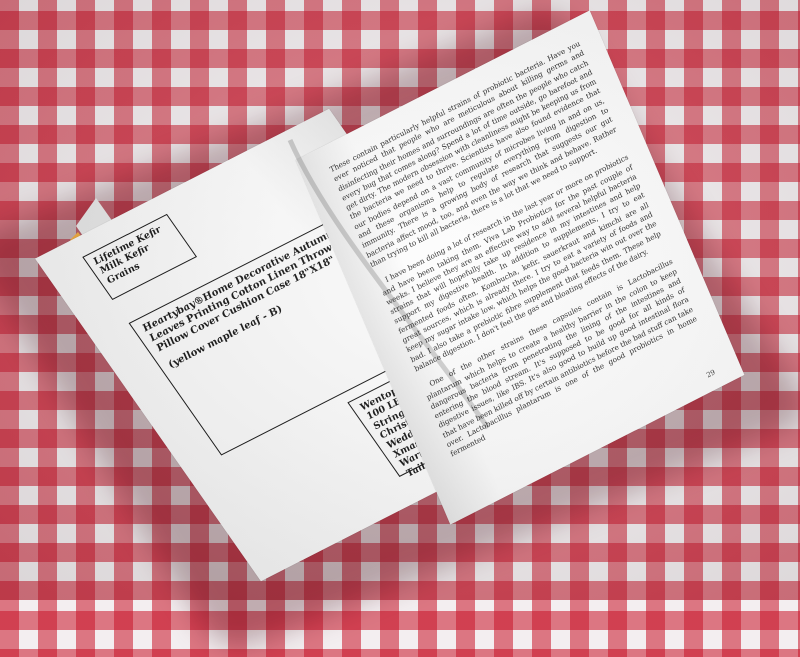  I want to click on product-box-kefir: Lifetime Kefir Milk Kefir Grains, so click(140, 257).